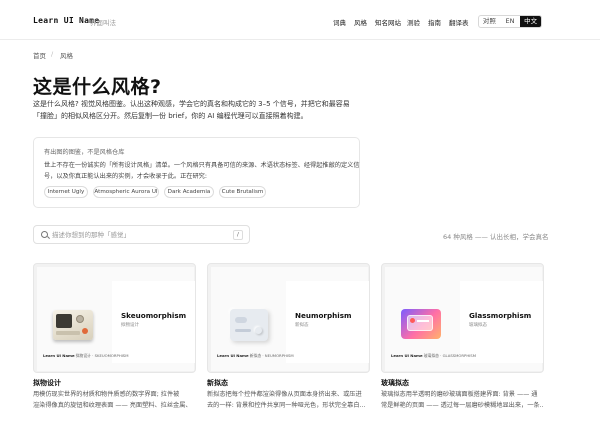  What do you see at coordinates (302, 325) in the screenshot?
I see `card-style-tag: 新拟态` at bounding box center [302, 325].